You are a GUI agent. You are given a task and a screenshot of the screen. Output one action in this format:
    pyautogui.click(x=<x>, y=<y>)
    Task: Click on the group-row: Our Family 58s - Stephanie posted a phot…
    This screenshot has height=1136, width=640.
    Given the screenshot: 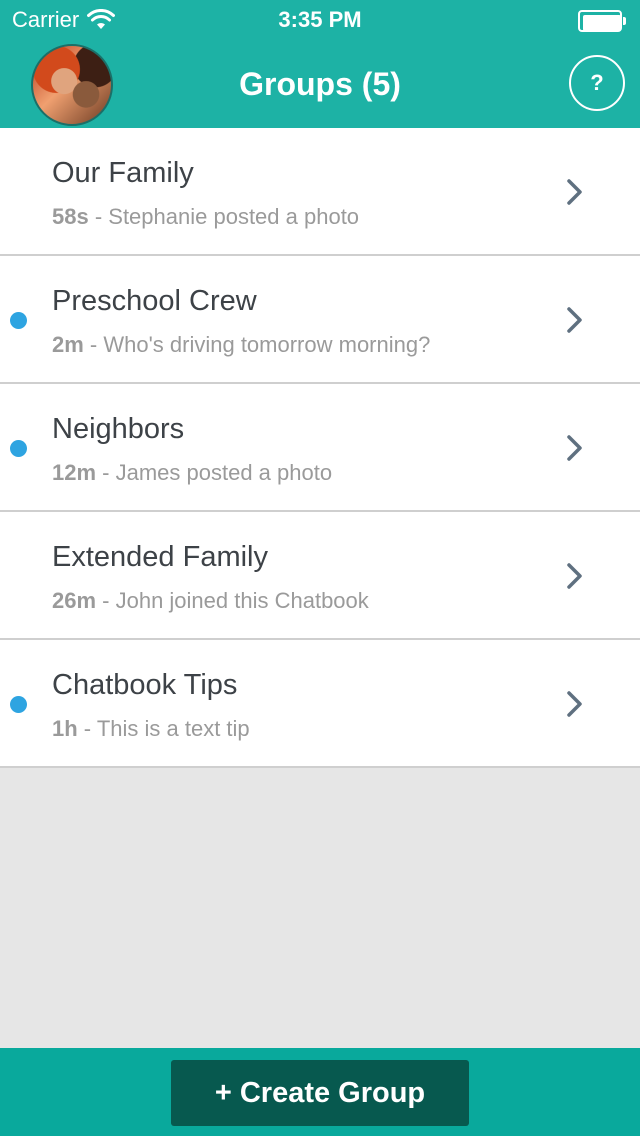 What is the action you would take?
    pyautogui.click(x=320, y=192)
    